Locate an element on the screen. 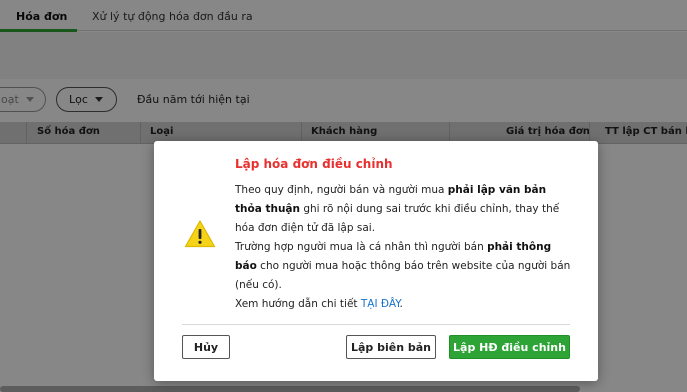 Image resolution: width=687 pixels, height=392 pixels. warning-icon is located at coordinates (200, 234).